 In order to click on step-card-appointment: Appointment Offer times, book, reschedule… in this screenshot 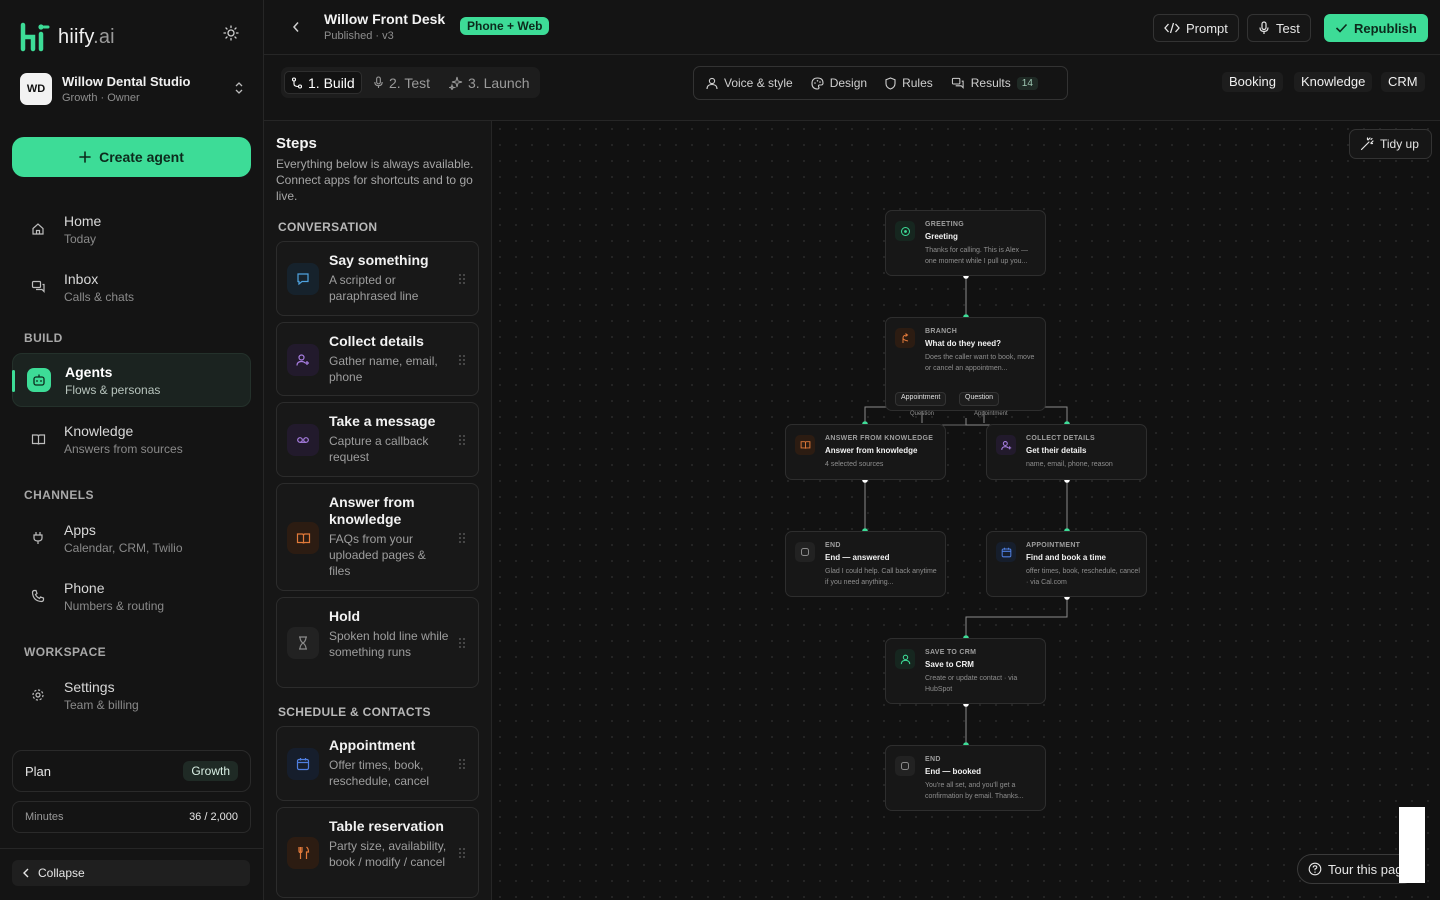, I will do `click(377, 763)`.